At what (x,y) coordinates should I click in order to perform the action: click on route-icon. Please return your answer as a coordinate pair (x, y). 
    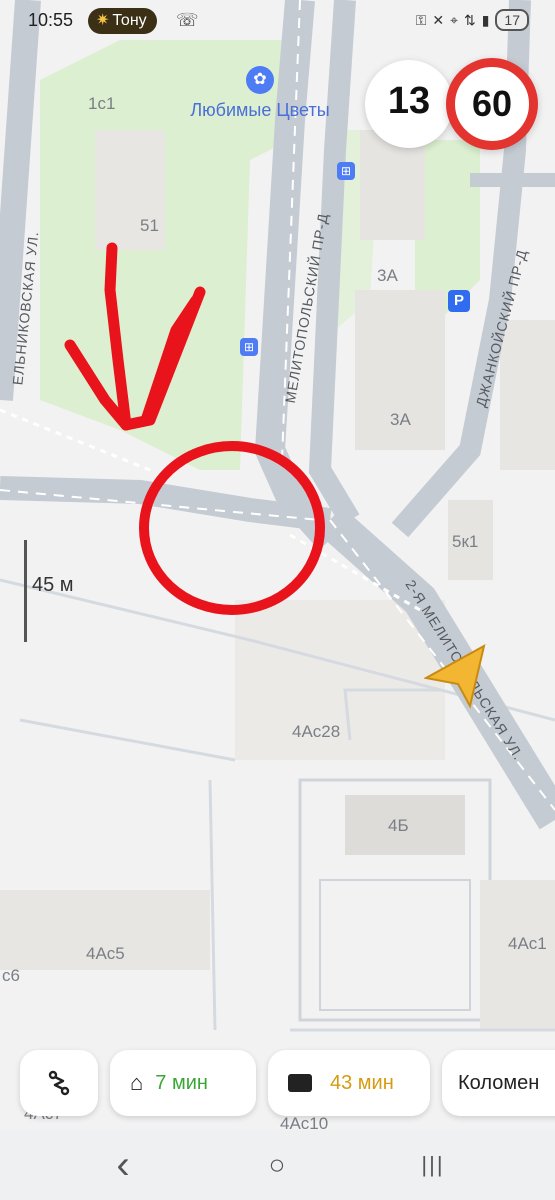
    Looking at the image, I should click on (59, 1083).